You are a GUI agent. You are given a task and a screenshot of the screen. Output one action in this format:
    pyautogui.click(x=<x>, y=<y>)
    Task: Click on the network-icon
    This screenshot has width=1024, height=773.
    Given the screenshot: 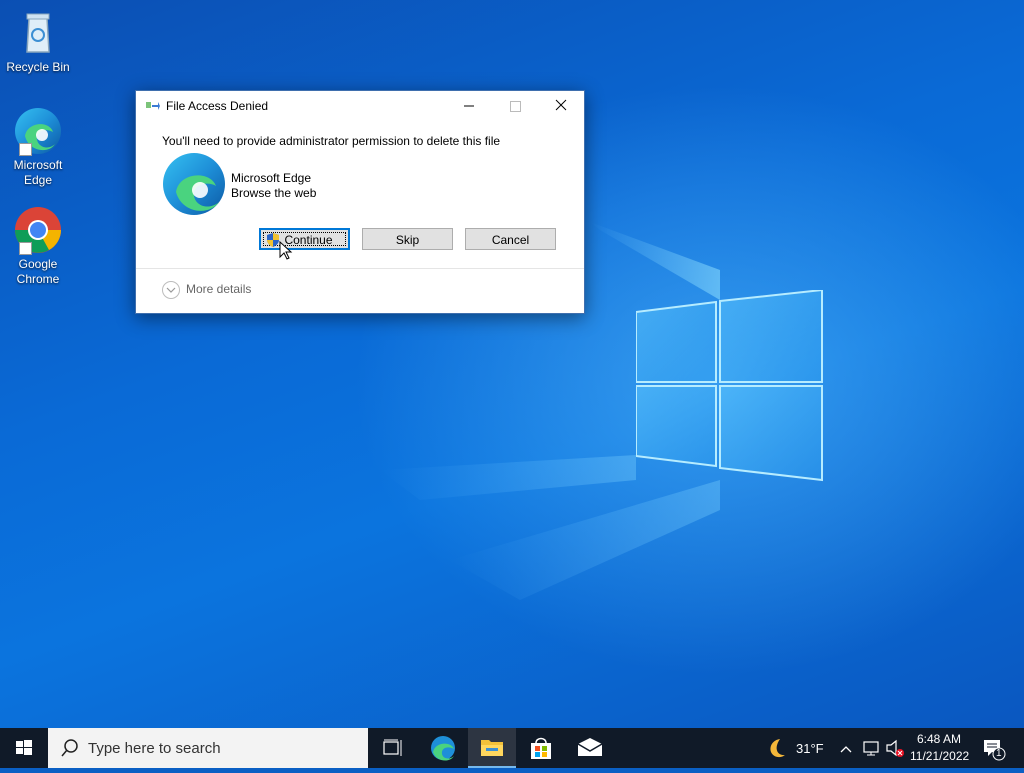 What is the action you would take?
    pyautogui.click(x=871, y=748)
    